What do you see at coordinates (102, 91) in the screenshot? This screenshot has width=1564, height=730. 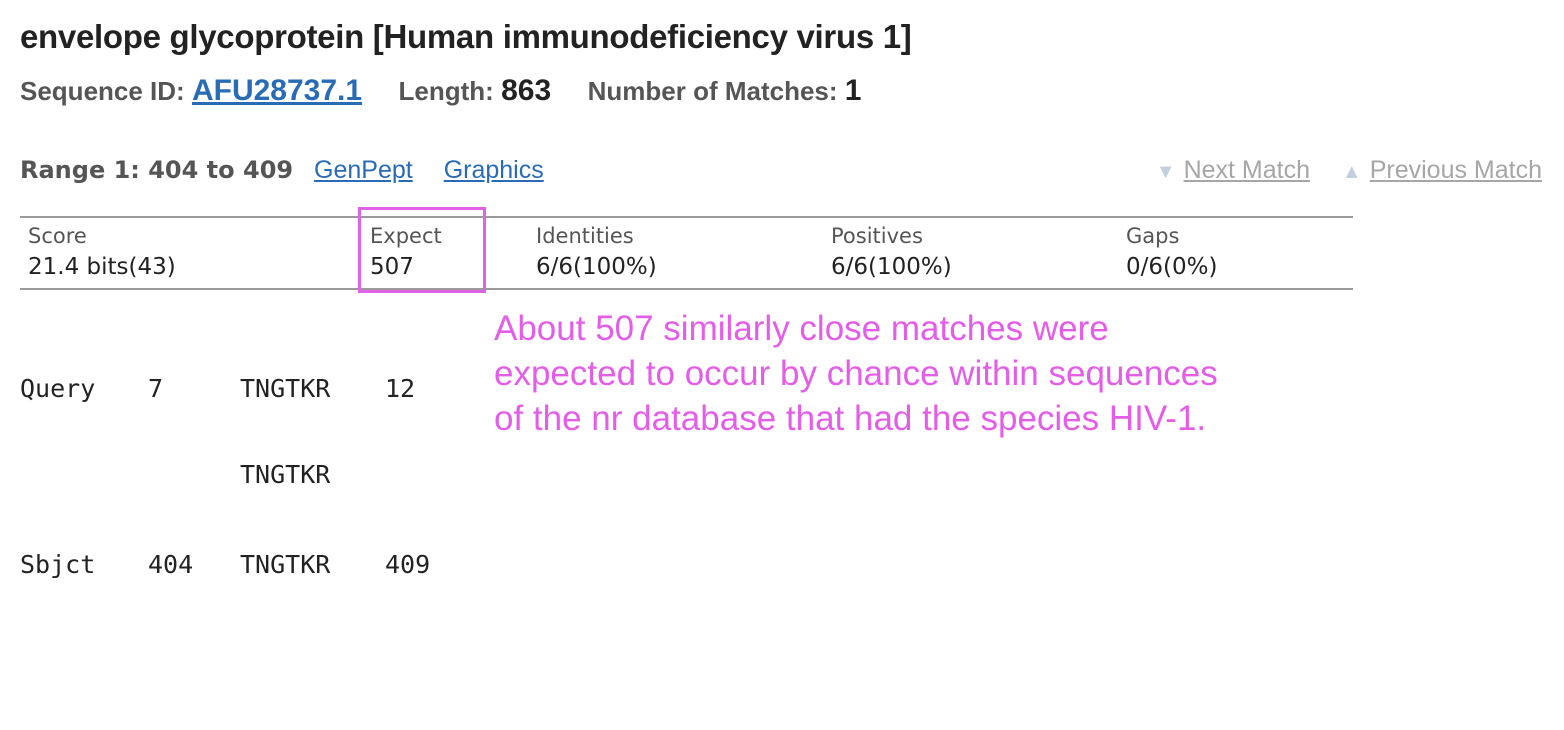 I see `sequence-id-label: Sequence ID:` at bounding box center [102, 91].